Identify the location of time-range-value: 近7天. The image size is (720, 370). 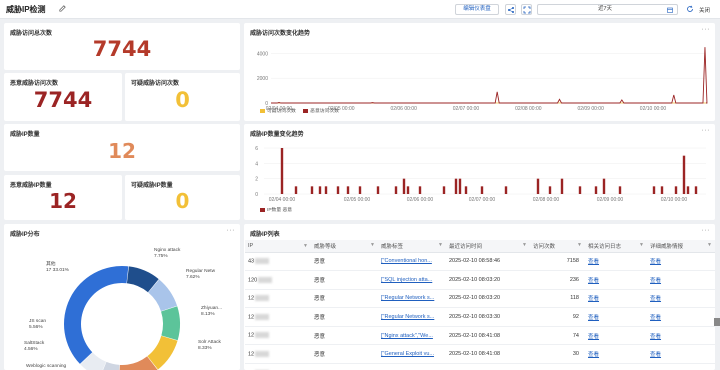
(605, 9).